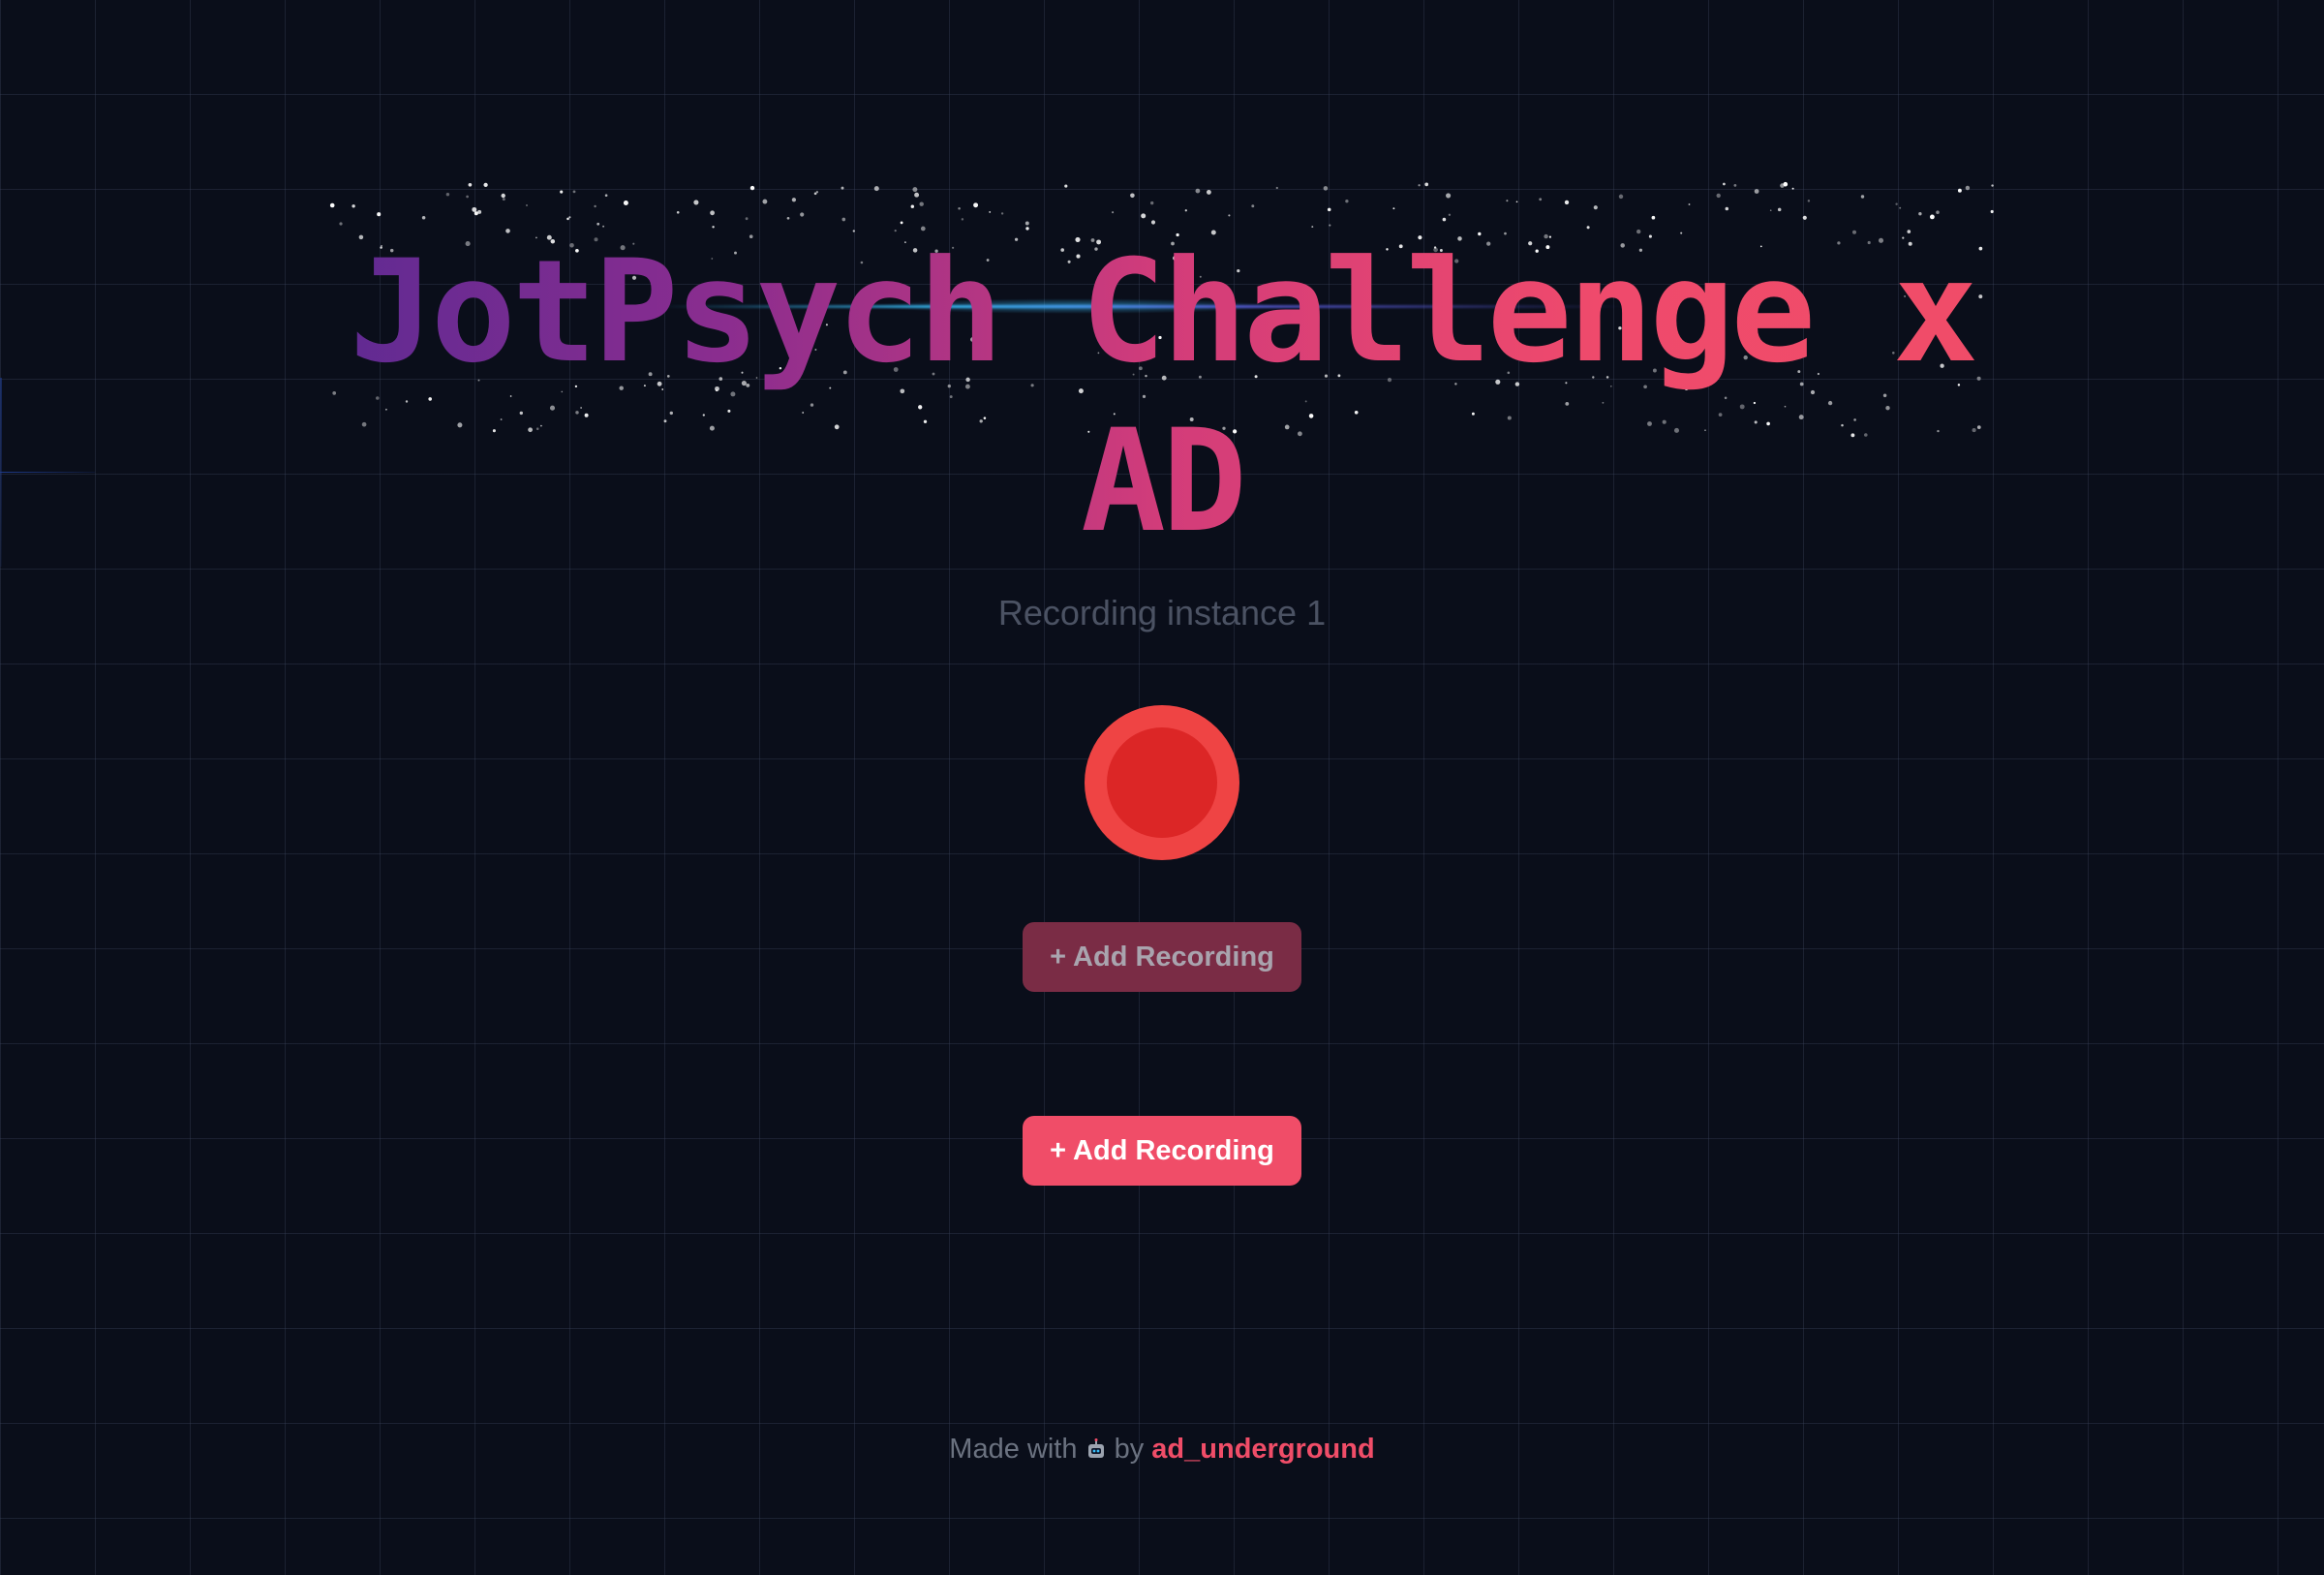 The image size is (2324, 1575). Describe the element at coordinates (1130, 1449) in the screenshot. I see `footer-by: by` at that location.